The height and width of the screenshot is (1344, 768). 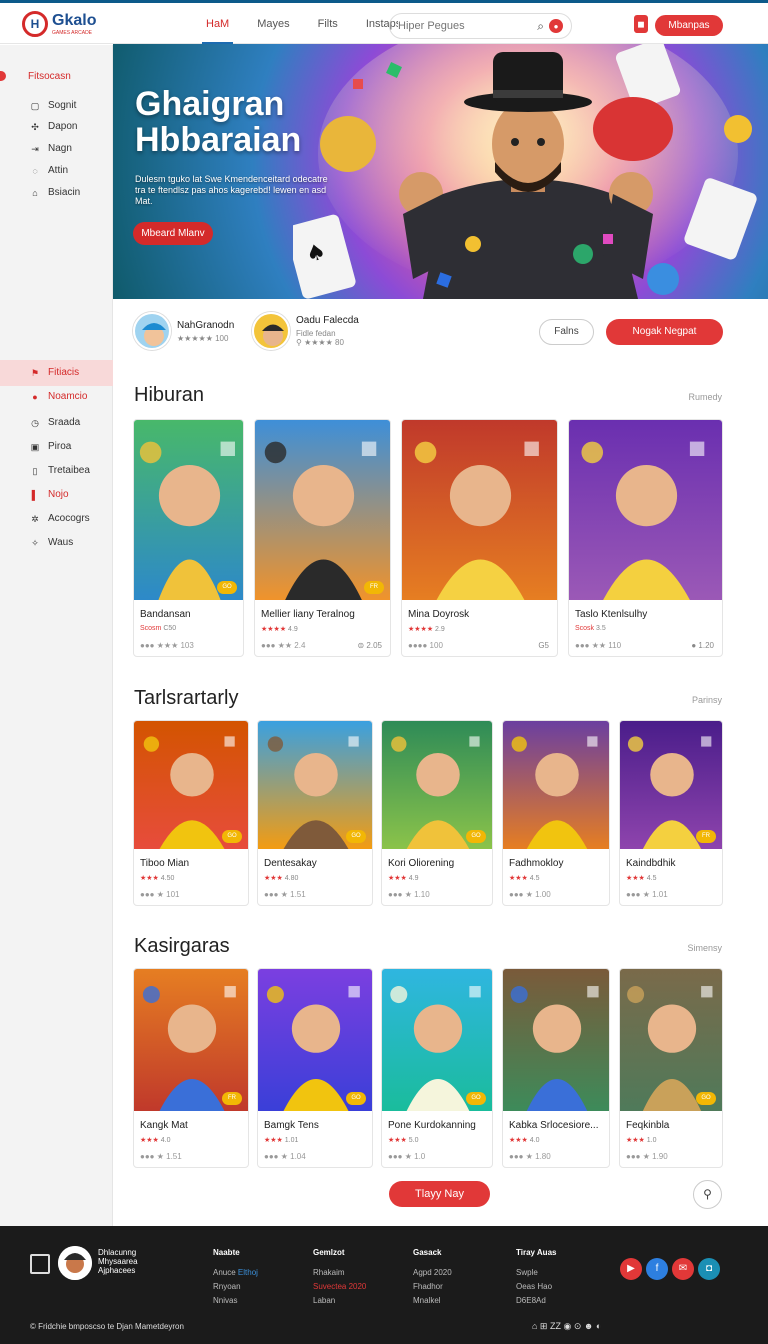 I want to click on game-card: GO Bandansan Scosm C50 ●●● ★★★ 103, so click(x=188, y=538).